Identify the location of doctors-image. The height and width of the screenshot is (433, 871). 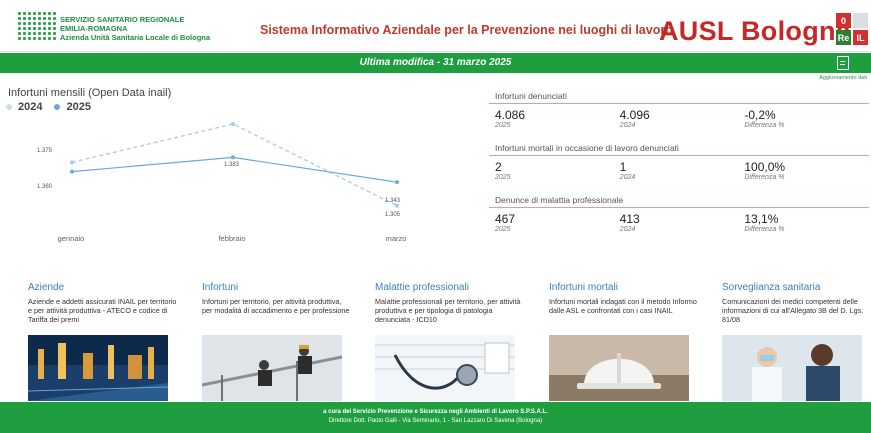
(792, 368).